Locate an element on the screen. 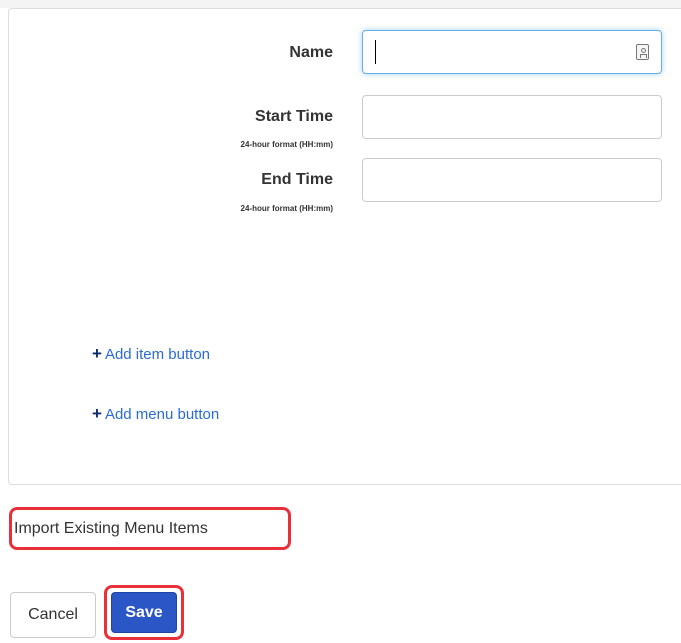 Image resolution: width=681 pixels, height=643 pixels. contact-card-icon is located at coordinates (642, 52).